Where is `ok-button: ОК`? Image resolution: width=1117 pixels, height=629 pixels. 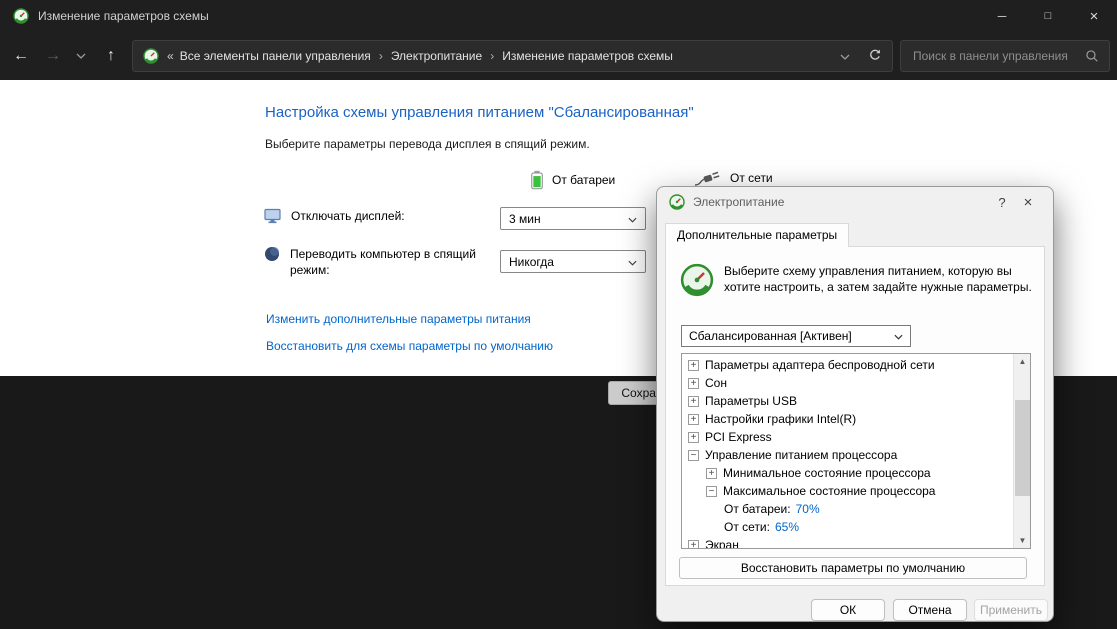
ok-button: ОК is located at coordinates (848, 610).